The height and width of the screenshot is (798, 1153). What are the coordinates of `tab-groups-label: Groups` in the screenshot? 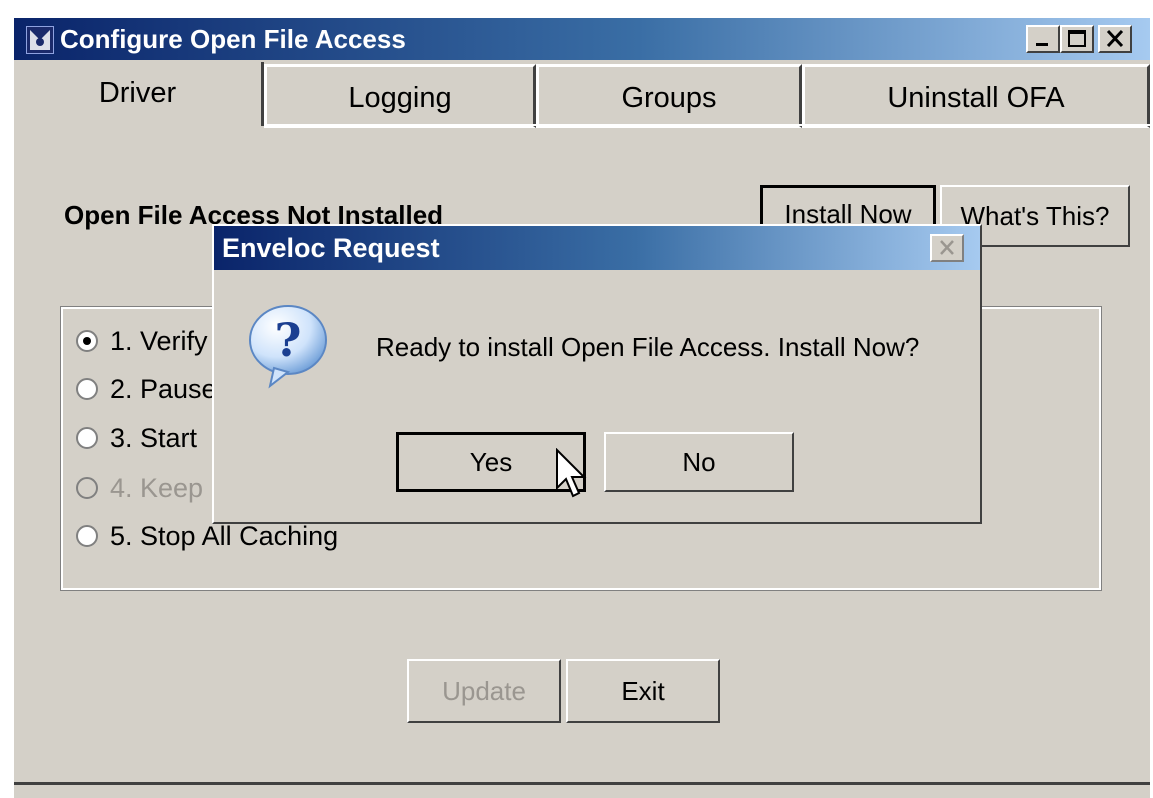 It's located at (669, 98).